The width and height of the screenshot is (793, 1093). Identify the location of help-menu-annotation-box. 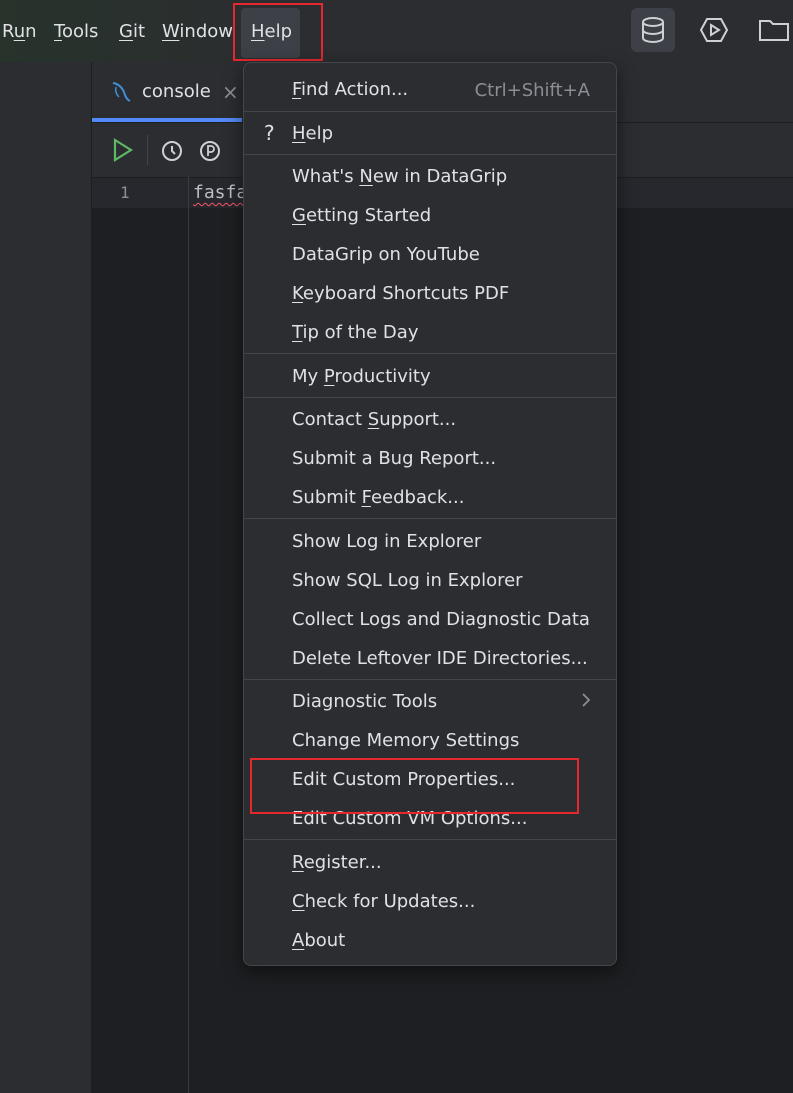
(278, 32).